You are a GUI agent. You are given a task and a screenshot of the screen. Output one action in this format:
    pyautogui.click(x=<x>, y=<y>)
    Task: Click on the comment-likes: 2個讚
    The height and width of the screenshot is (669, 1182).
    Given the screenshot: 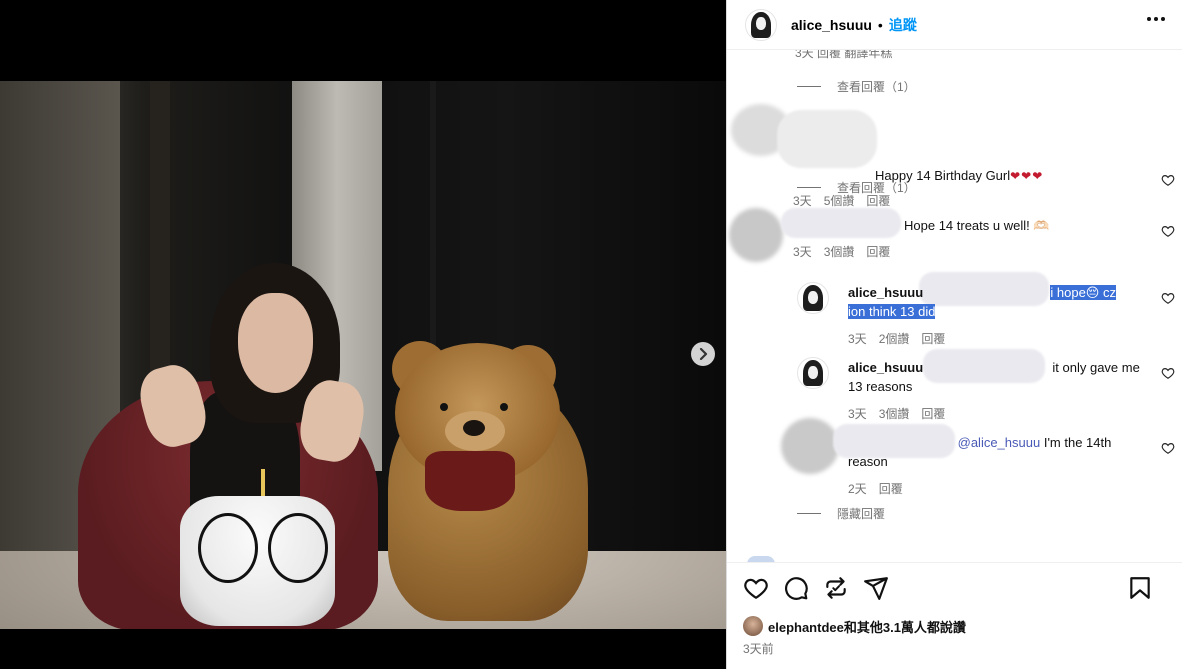 What is the action you would take?
    pyautogui.click(x=894, y=338)
    